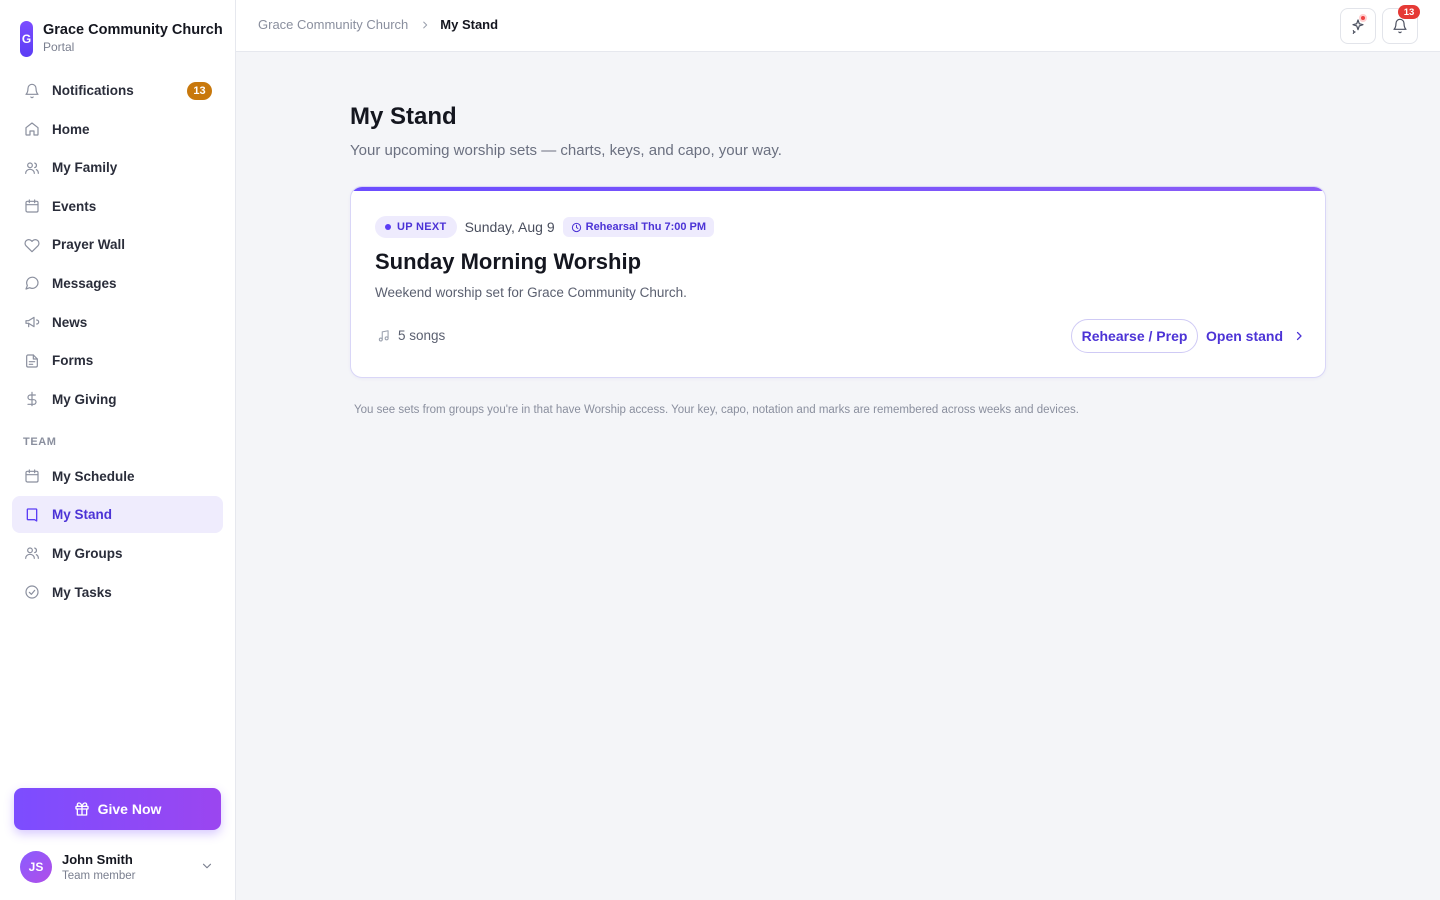 Image resolution: width=1440 pixels, height=900 pixels. What do you see at coordinates (32, 129) in the screenshot?
I see `home-icon` at bounding box center [32, 129].